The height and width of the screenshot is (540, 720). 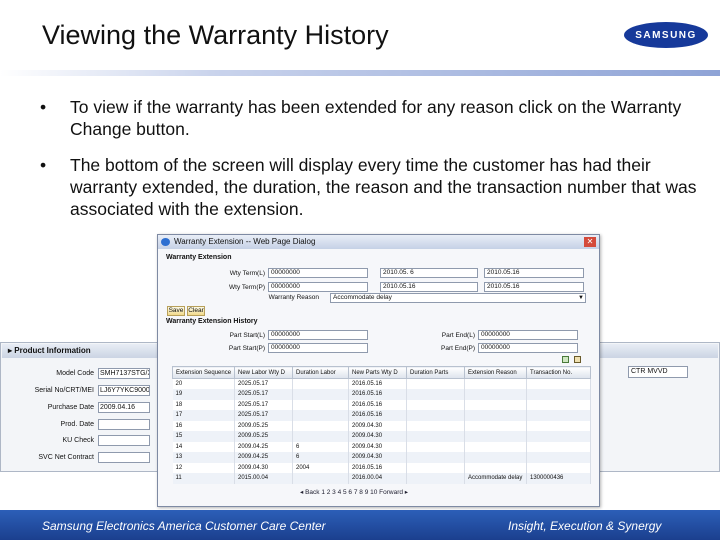 I want to click on part-end-l-field: 00000000, so click(x=528, y=335).